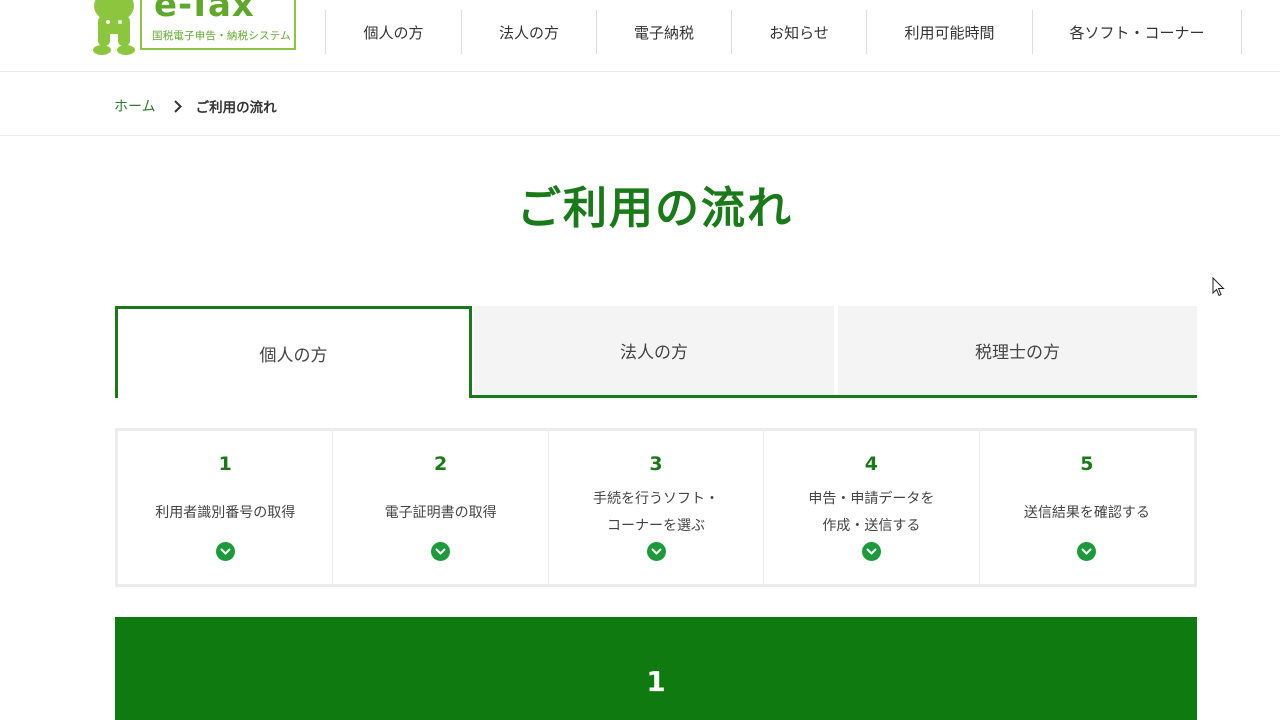 Image resolution: width=1280 pixels, height=720 pixels. I want to click on breadcrumb-current: ご利用の流れ, so click(236, 108).